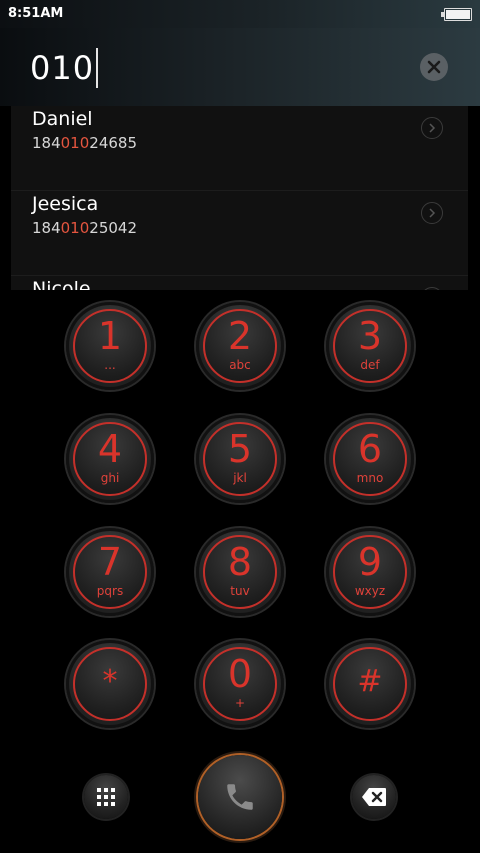 Image resolution: width=480 pixels, height=853 pixels. I want to click on key-3: 3 def, so click(370, 346).